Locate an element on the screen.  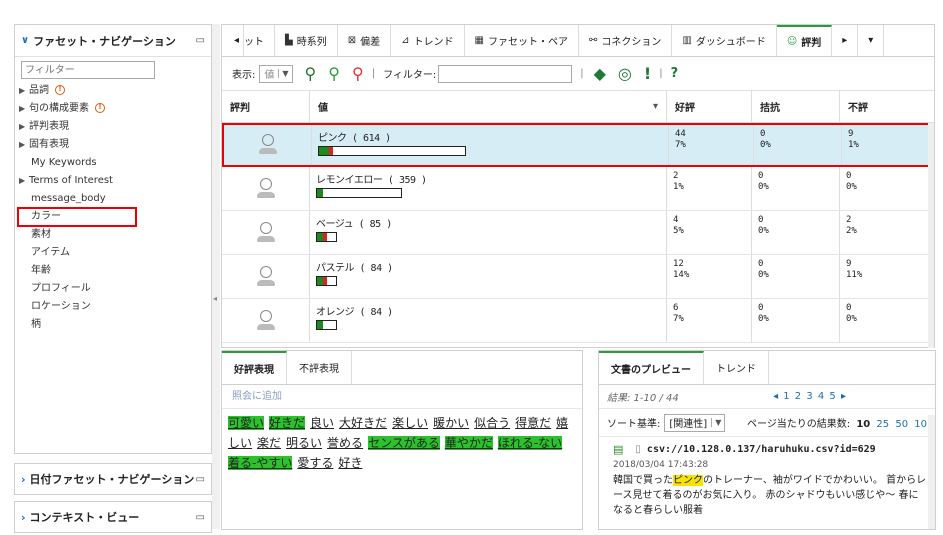
expression-word: 華やかだ is located at coordinates (468, 443).